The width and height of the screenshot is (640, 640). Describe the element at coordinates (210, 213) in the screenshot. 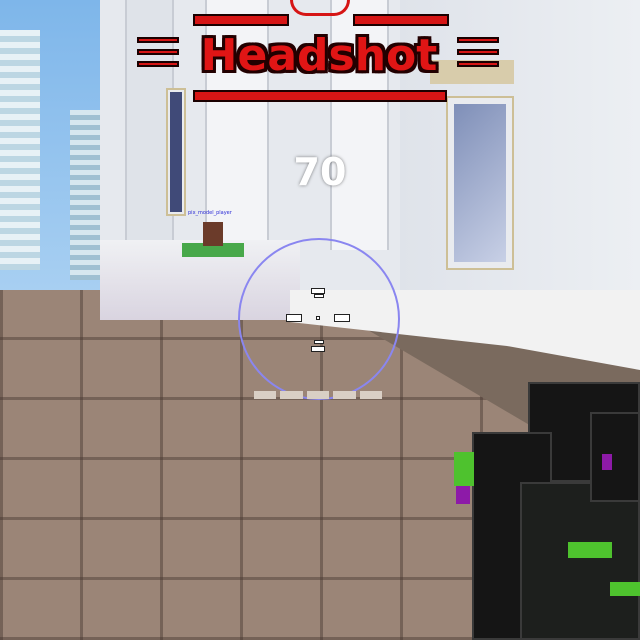

I see `enemy-nameplate: pix_model_player` at that location.